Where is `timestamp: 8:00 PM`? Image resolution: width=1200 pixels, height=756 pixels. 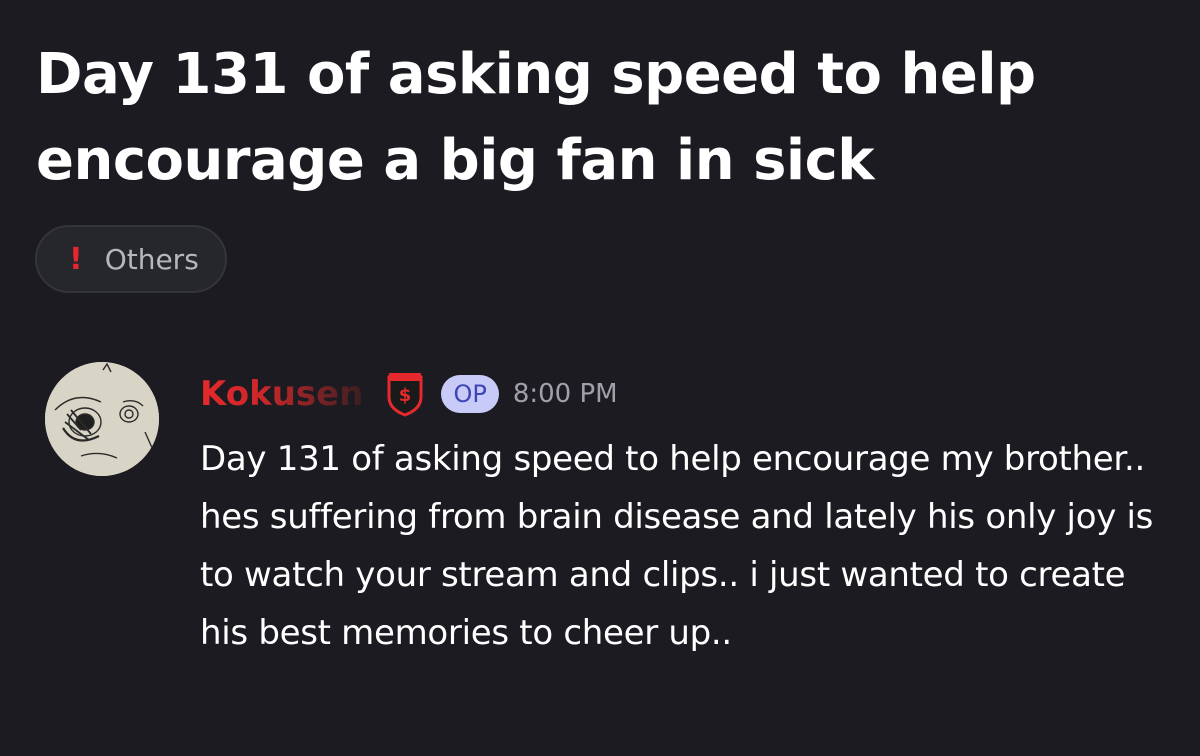 timestamp: 8:00 PM is located at coordinates (565, 394).